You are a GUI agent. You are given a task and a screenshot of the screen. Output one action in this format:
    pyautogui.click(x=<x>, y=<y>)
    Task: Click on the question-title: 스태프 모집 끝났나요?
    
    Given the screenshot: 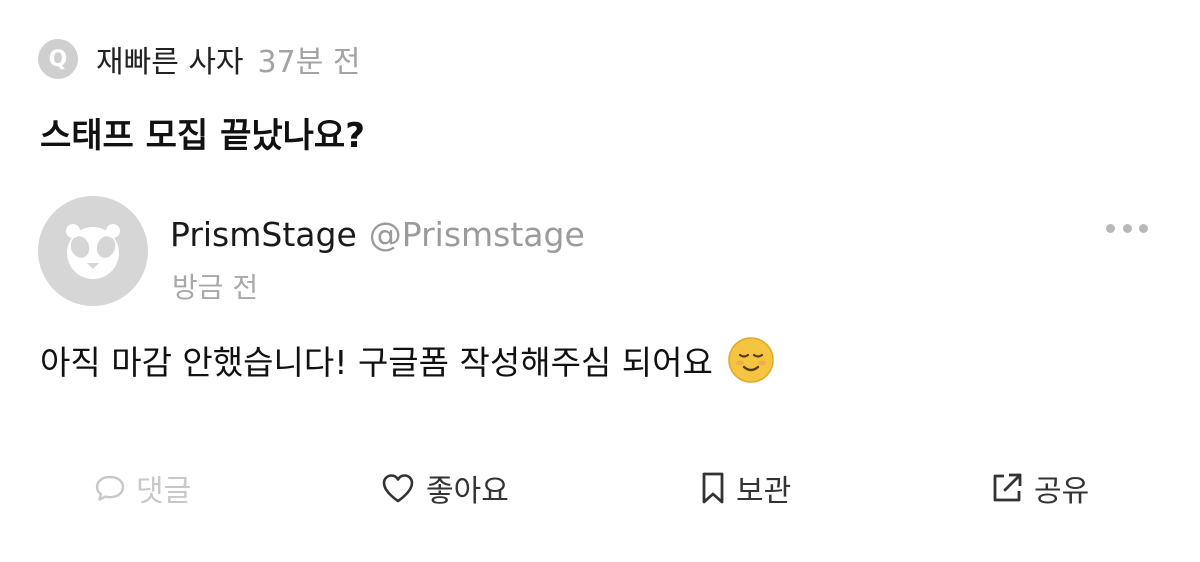 What is the action you would take?
    pyautogui.click(x=202, y=132)
    